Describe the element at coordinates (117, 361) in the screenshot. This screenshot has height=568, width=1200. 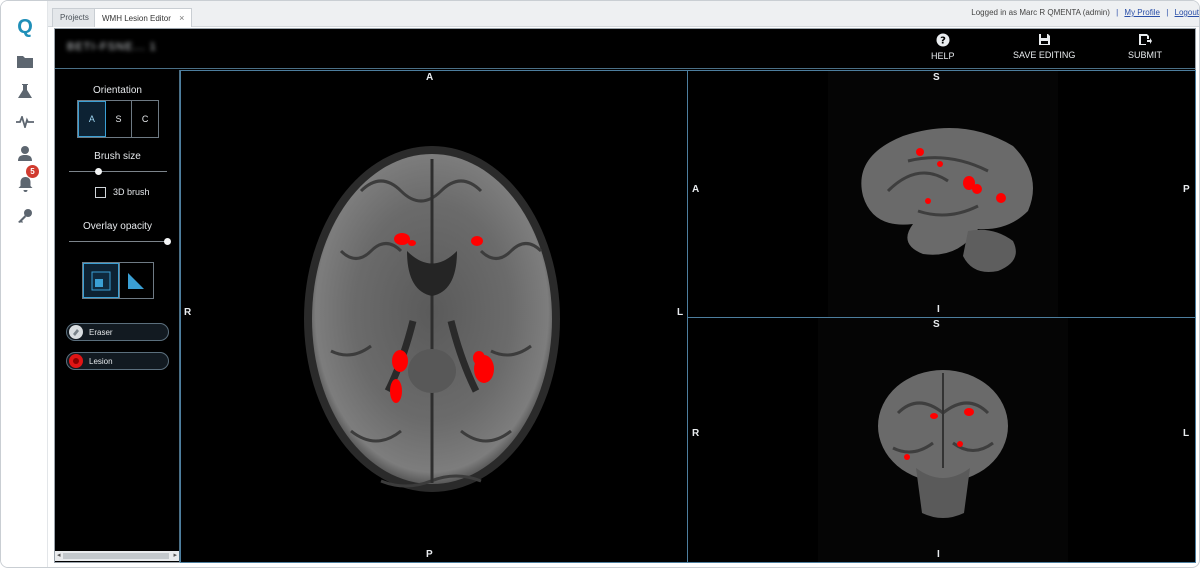
I see `label-lesion: Lesion` at that location.